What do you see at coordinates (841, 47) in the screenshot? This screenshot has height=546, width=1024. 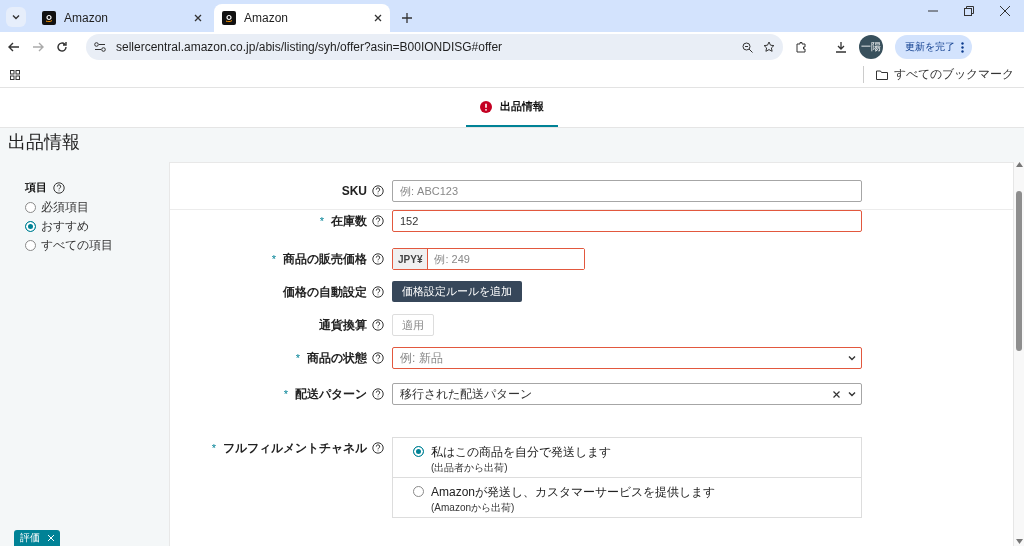 I see `download-icon` at bounding box center [841, 47].